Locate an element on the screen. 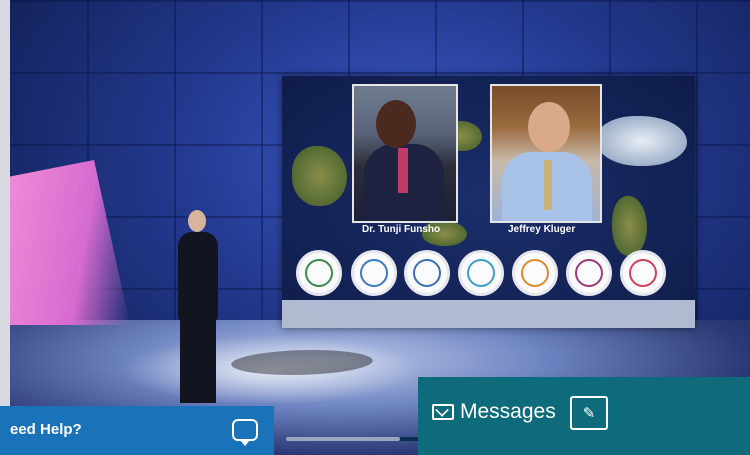 The width and height of the screenshot is (750, 455). speaker-caption: Jeffrey Kluger is located at coordinates (542, 229).